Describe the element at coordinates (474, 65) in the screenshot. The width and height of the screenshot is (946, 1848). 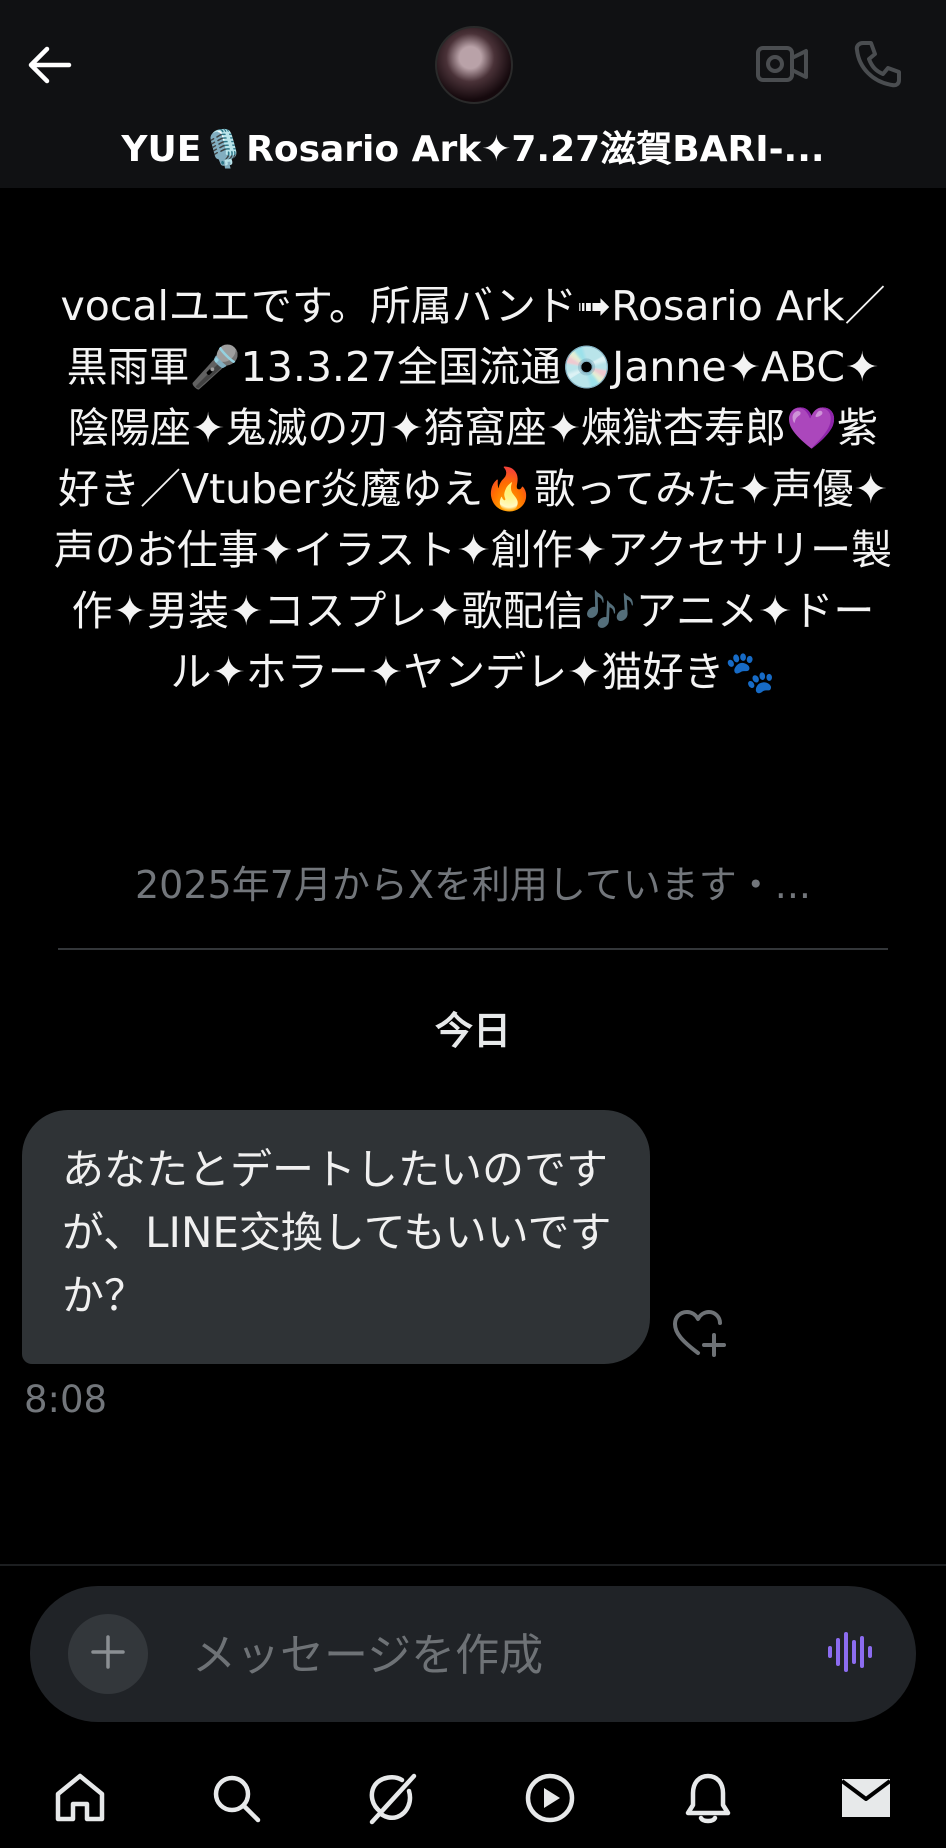
I see `avatar` at that location.